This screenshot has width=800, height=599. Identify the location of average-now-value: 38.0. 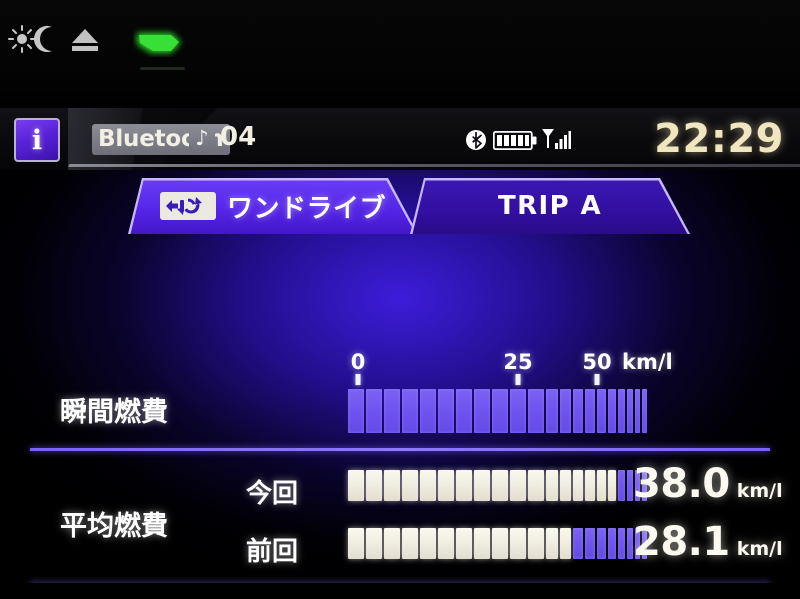
(681, 484).